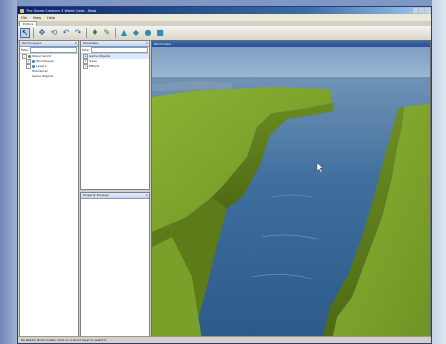  Describe the element at coordinates (66, 33) in the screenshot. I see `undo-icon: ↶` at that location.